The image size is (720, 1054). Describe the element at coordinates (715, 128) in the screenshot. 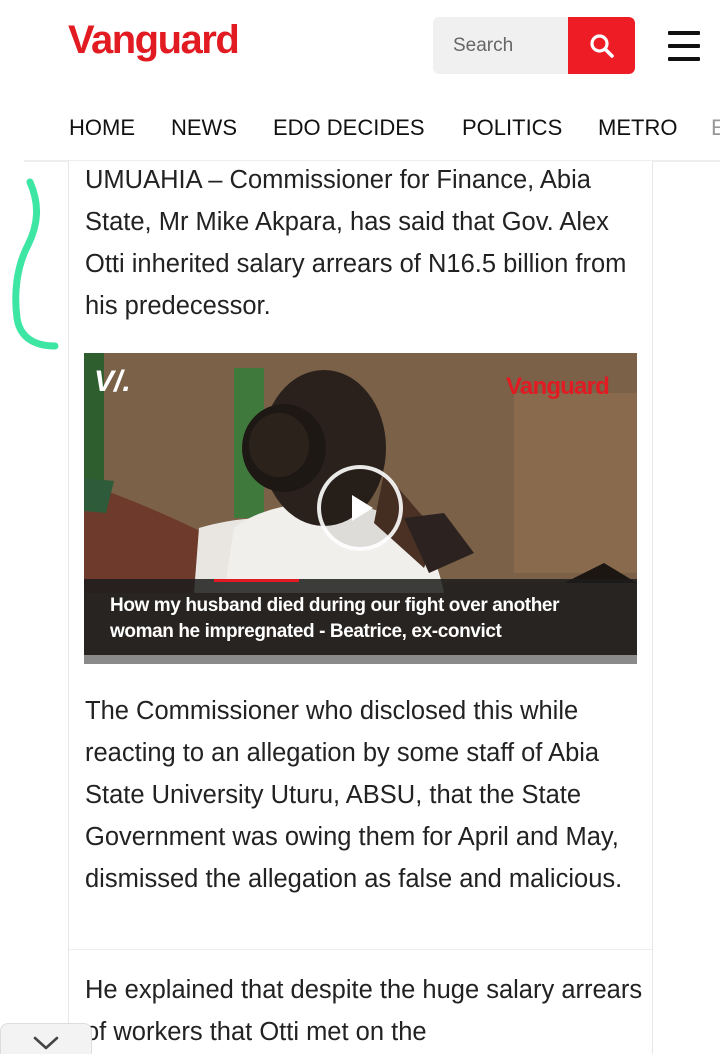

I see `nav-item-overflow: E` at that location.